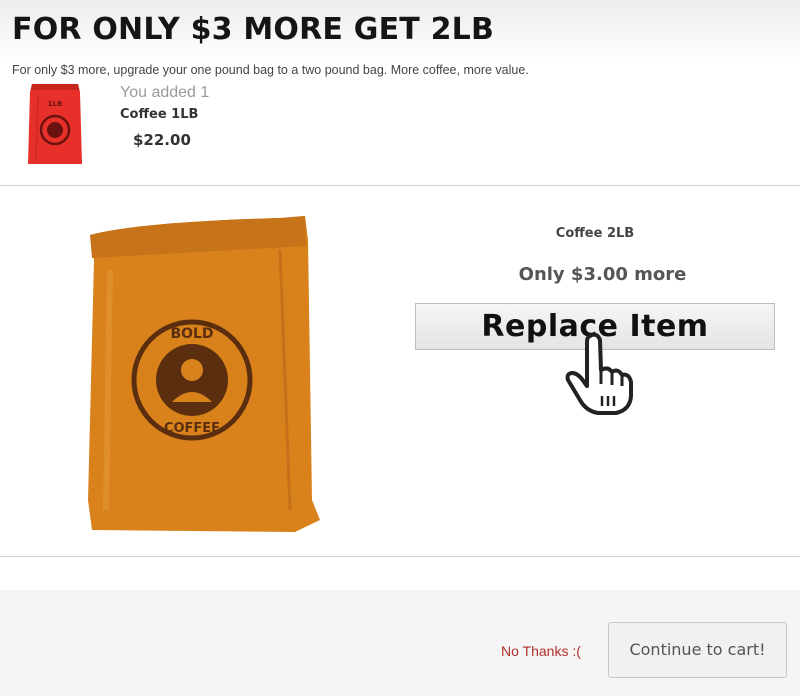  I want to click on logo-top-text: BOLD, so click(191, 334).